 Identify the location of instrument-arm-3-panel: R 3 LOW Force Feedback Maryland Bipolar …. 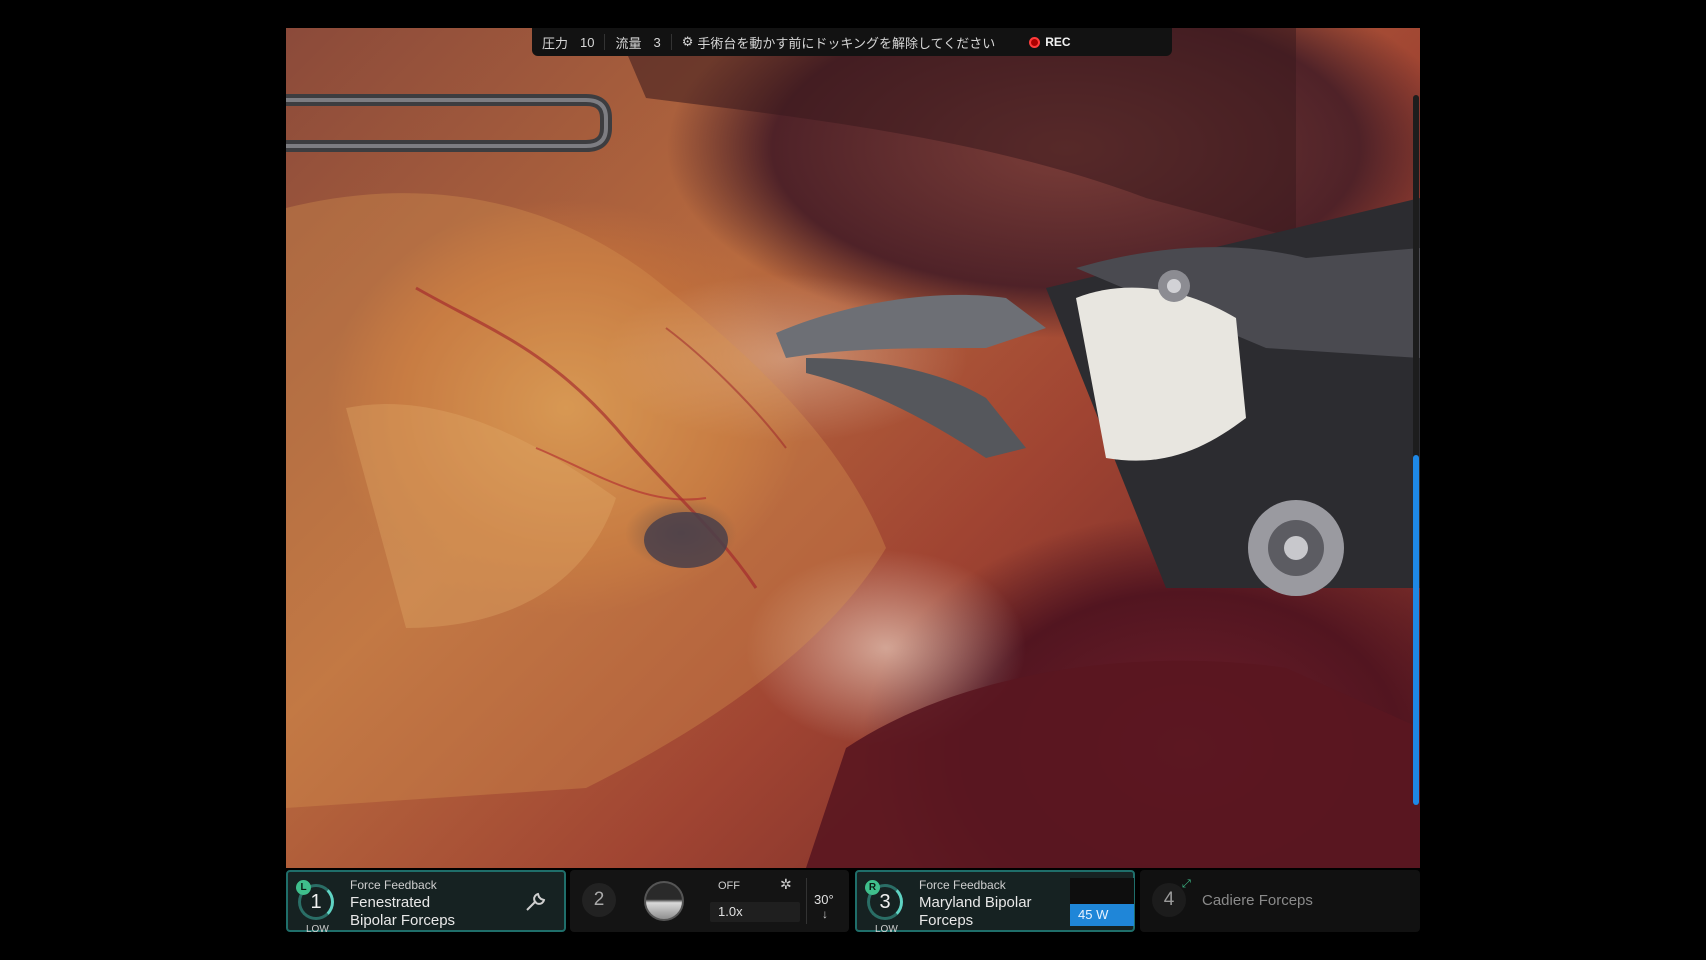
(995, 902).